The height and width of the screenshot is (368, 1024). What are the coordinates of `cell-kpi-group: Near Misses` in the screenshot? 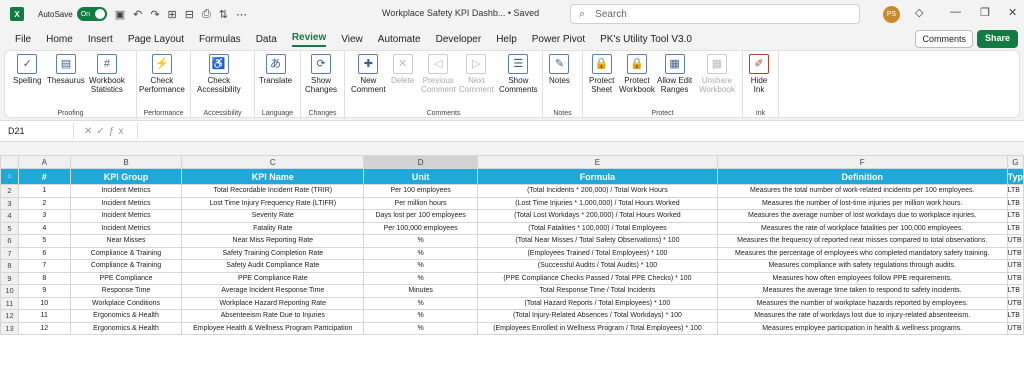 It's located at (126, 241).